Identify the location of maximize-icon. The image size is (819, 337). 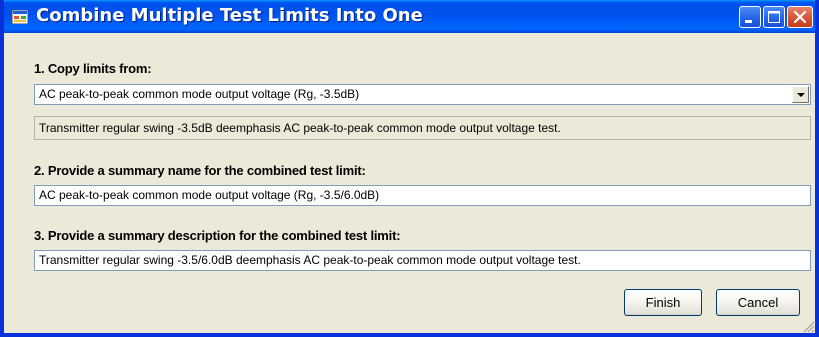
(774, 17).